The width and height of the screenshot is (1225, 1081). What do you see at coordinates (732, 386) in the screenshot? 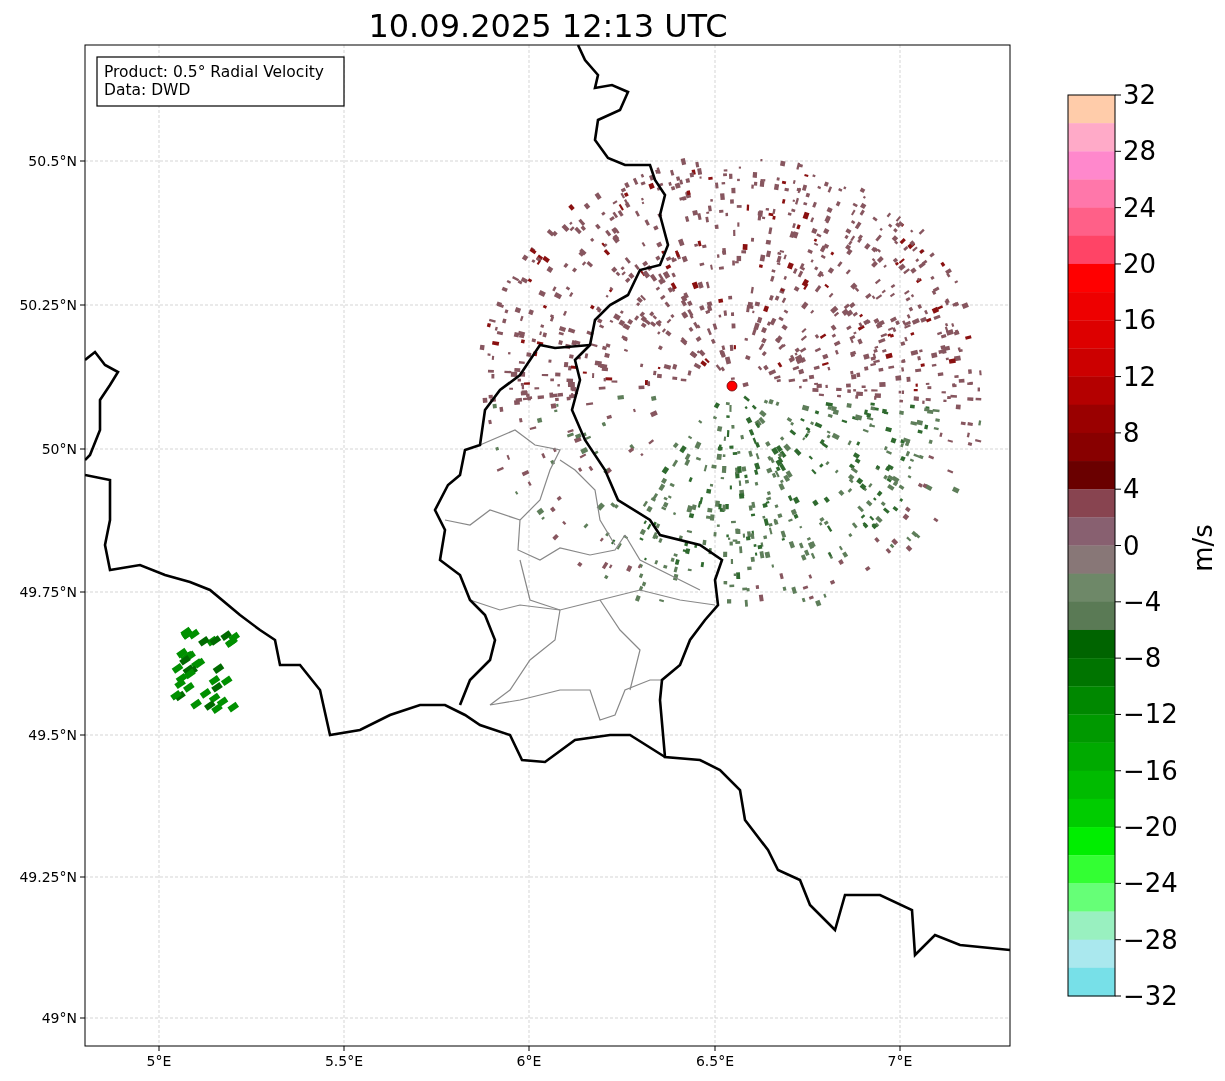
I see `radar-site-marker` at bounding box center [732, 386].